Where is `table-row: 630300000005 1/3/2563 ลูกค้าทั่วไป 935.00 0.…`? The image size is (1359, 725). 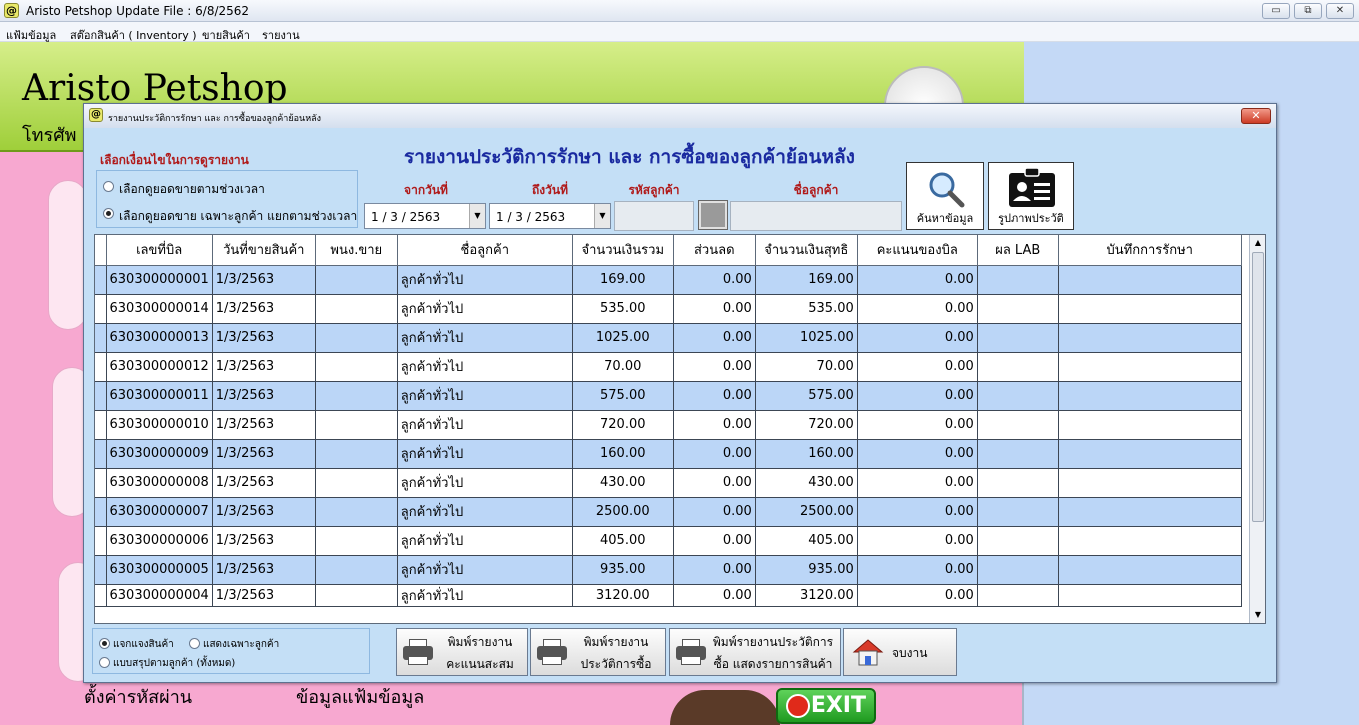
table-row: 630300000005 1/3/2563 ลูกค้าทั่วไป 935.00 0.… is located at coordinates (668, 570).